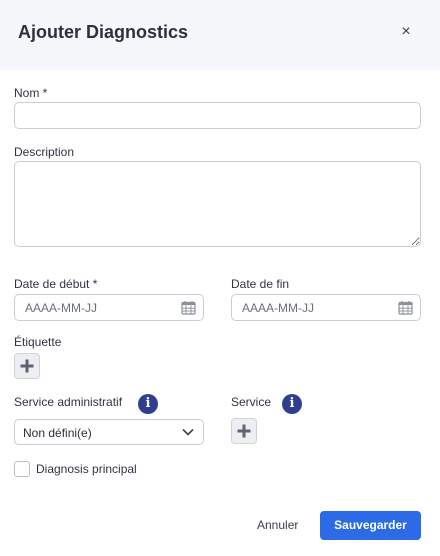 The height and width of the screenshot is (556, 440). What do you see at coordinates (31, 93) in the screenshot?
I see `name-label: Nom *` at bounding box center [31, 93].